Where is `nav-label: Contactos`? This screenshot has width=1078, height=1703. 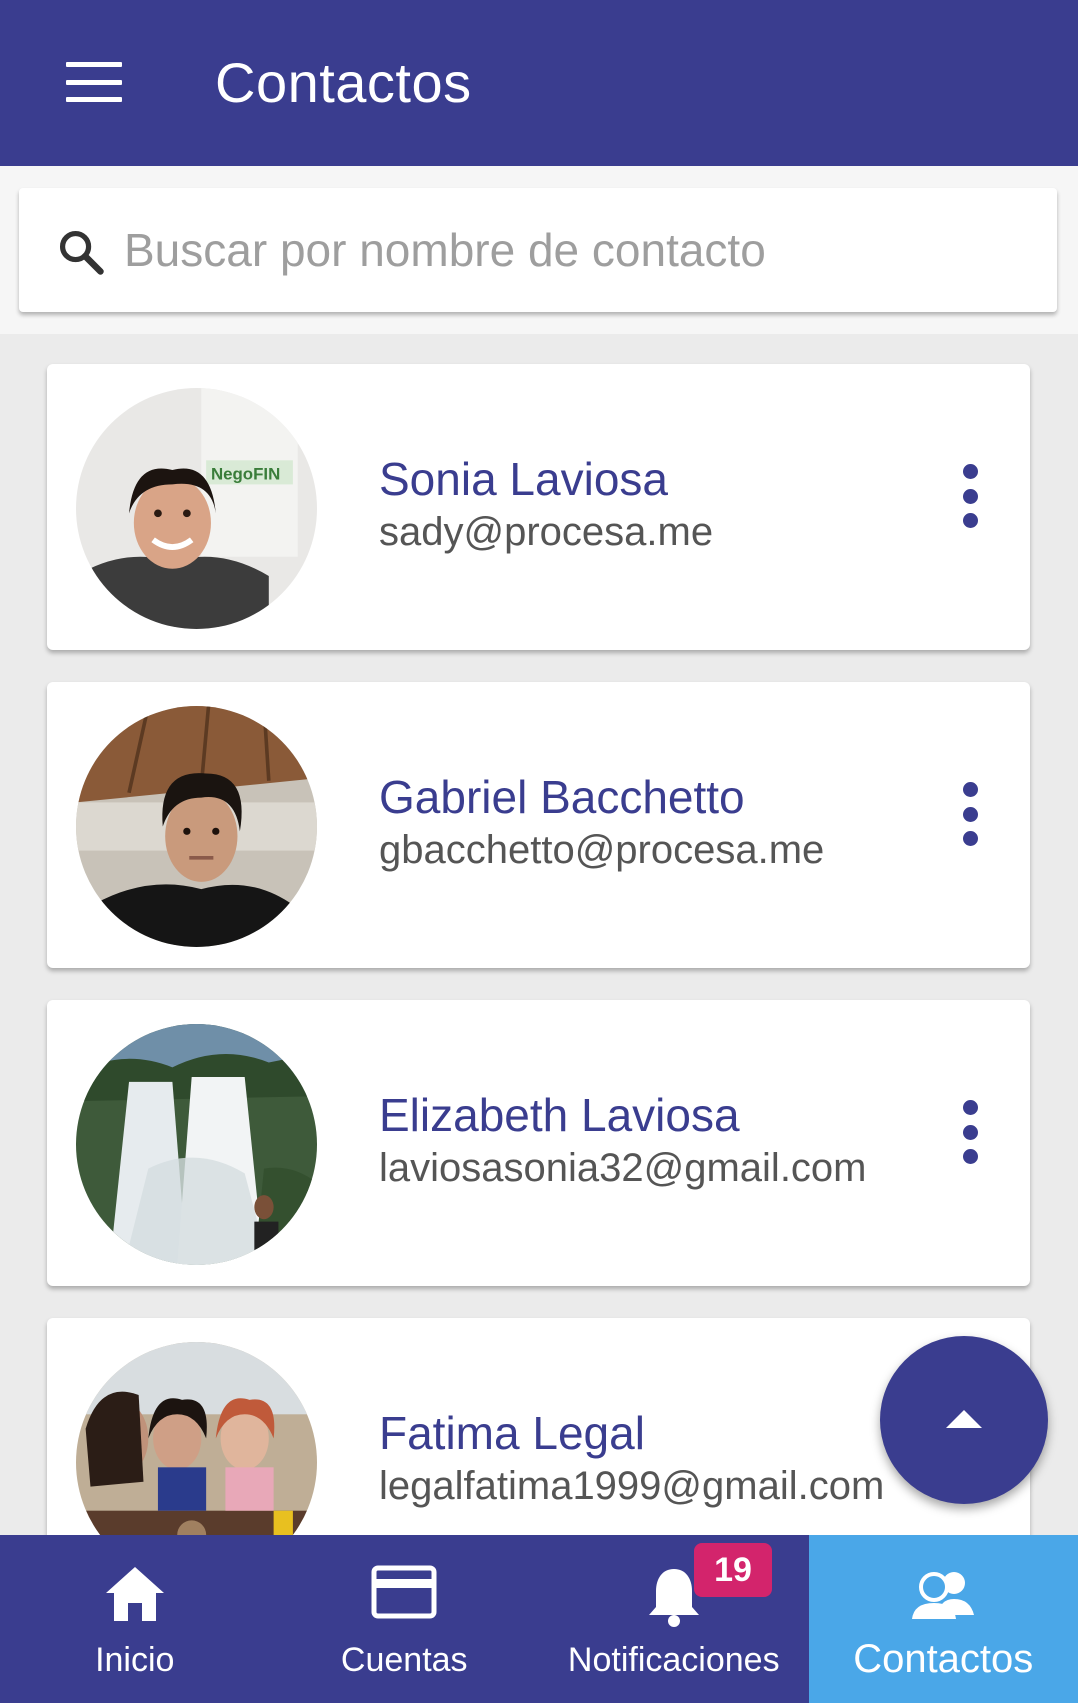 nav-label: Contactos is located at coordinates (943, 1659).